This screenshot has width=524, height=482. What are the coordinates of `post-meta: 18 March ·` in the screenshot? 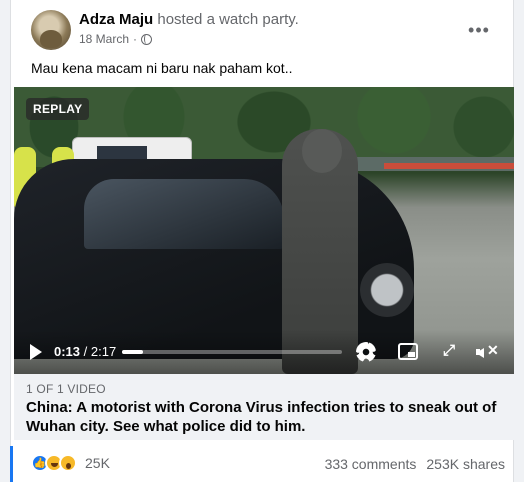 It's located at (116, 39).